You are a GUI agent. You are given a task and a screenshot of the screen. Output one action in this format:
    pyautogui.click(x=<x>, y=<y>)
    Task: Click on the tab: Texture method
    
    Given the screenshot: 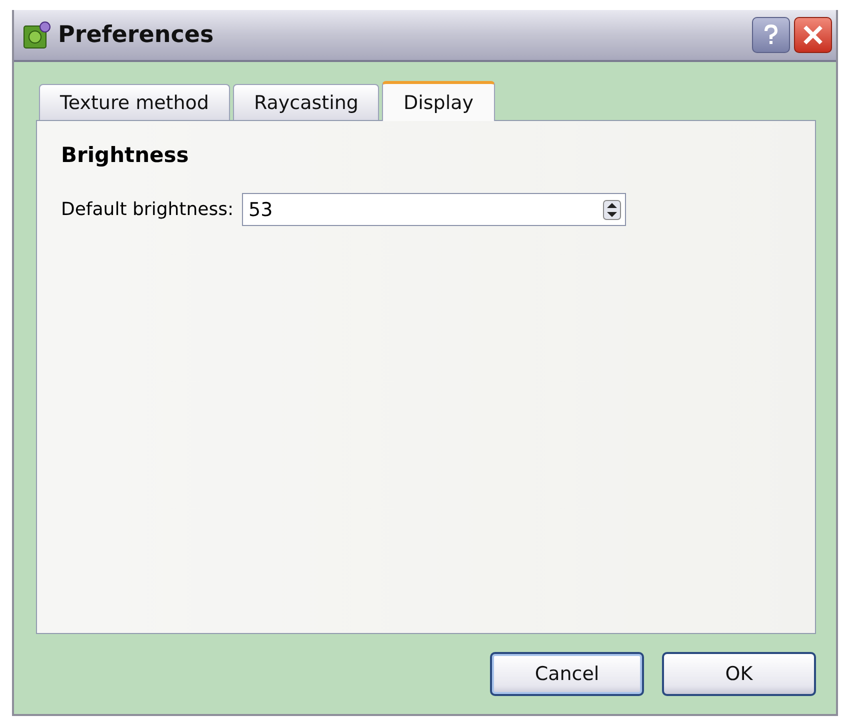 What is the action you would take?
    pyautogui.click(x=134, y=102)
    